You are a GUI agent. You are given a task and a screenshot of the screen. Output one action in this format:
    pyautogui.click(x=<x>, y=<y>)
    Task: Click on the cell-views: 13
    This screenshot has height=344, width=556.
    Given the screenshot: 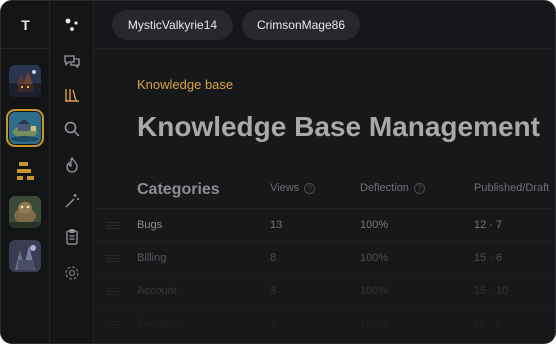 What is the action you would take?
    pyautogui.click(x=276, y=225)
    